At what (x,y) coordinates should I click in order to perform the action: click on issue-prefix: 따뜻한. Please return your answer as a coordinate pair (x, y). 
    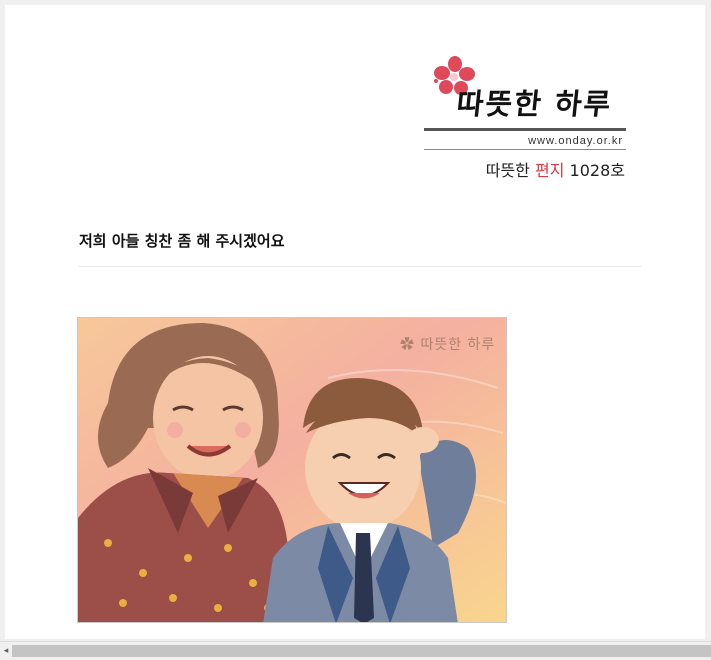
    Looking at the image, I should click on (507, 170).